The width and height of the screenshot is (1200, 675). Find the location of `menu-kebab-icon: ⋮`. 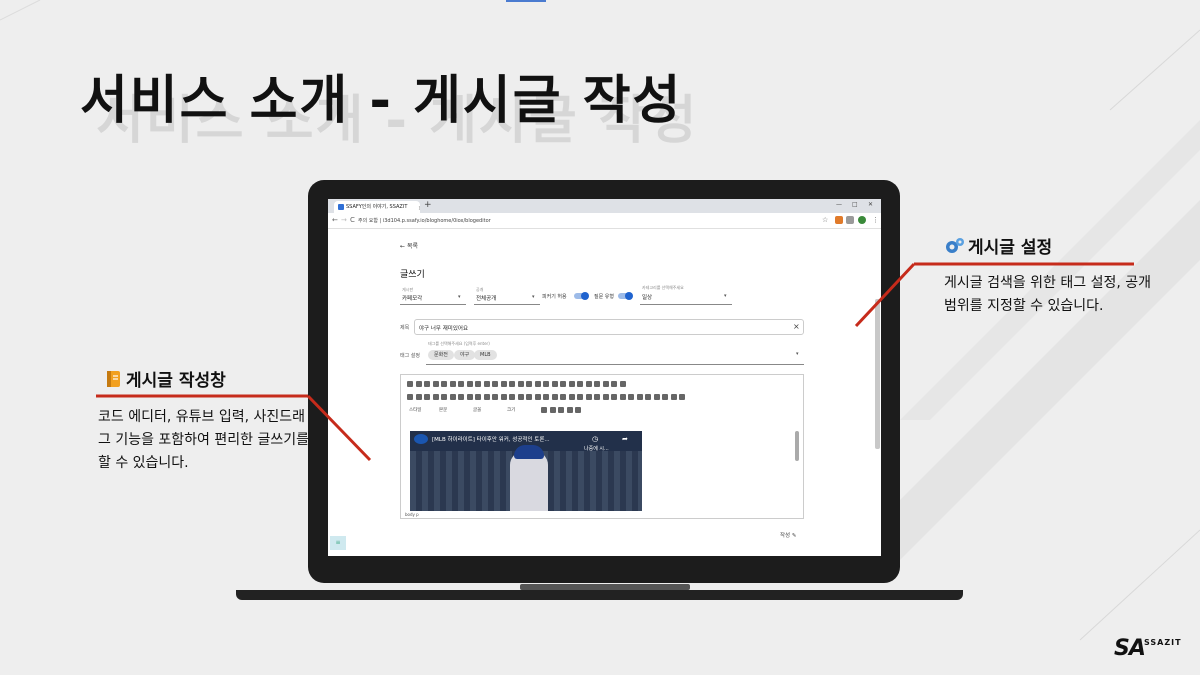

menu-kebab-icon: ⋮ is located at coordinates (875, 220).